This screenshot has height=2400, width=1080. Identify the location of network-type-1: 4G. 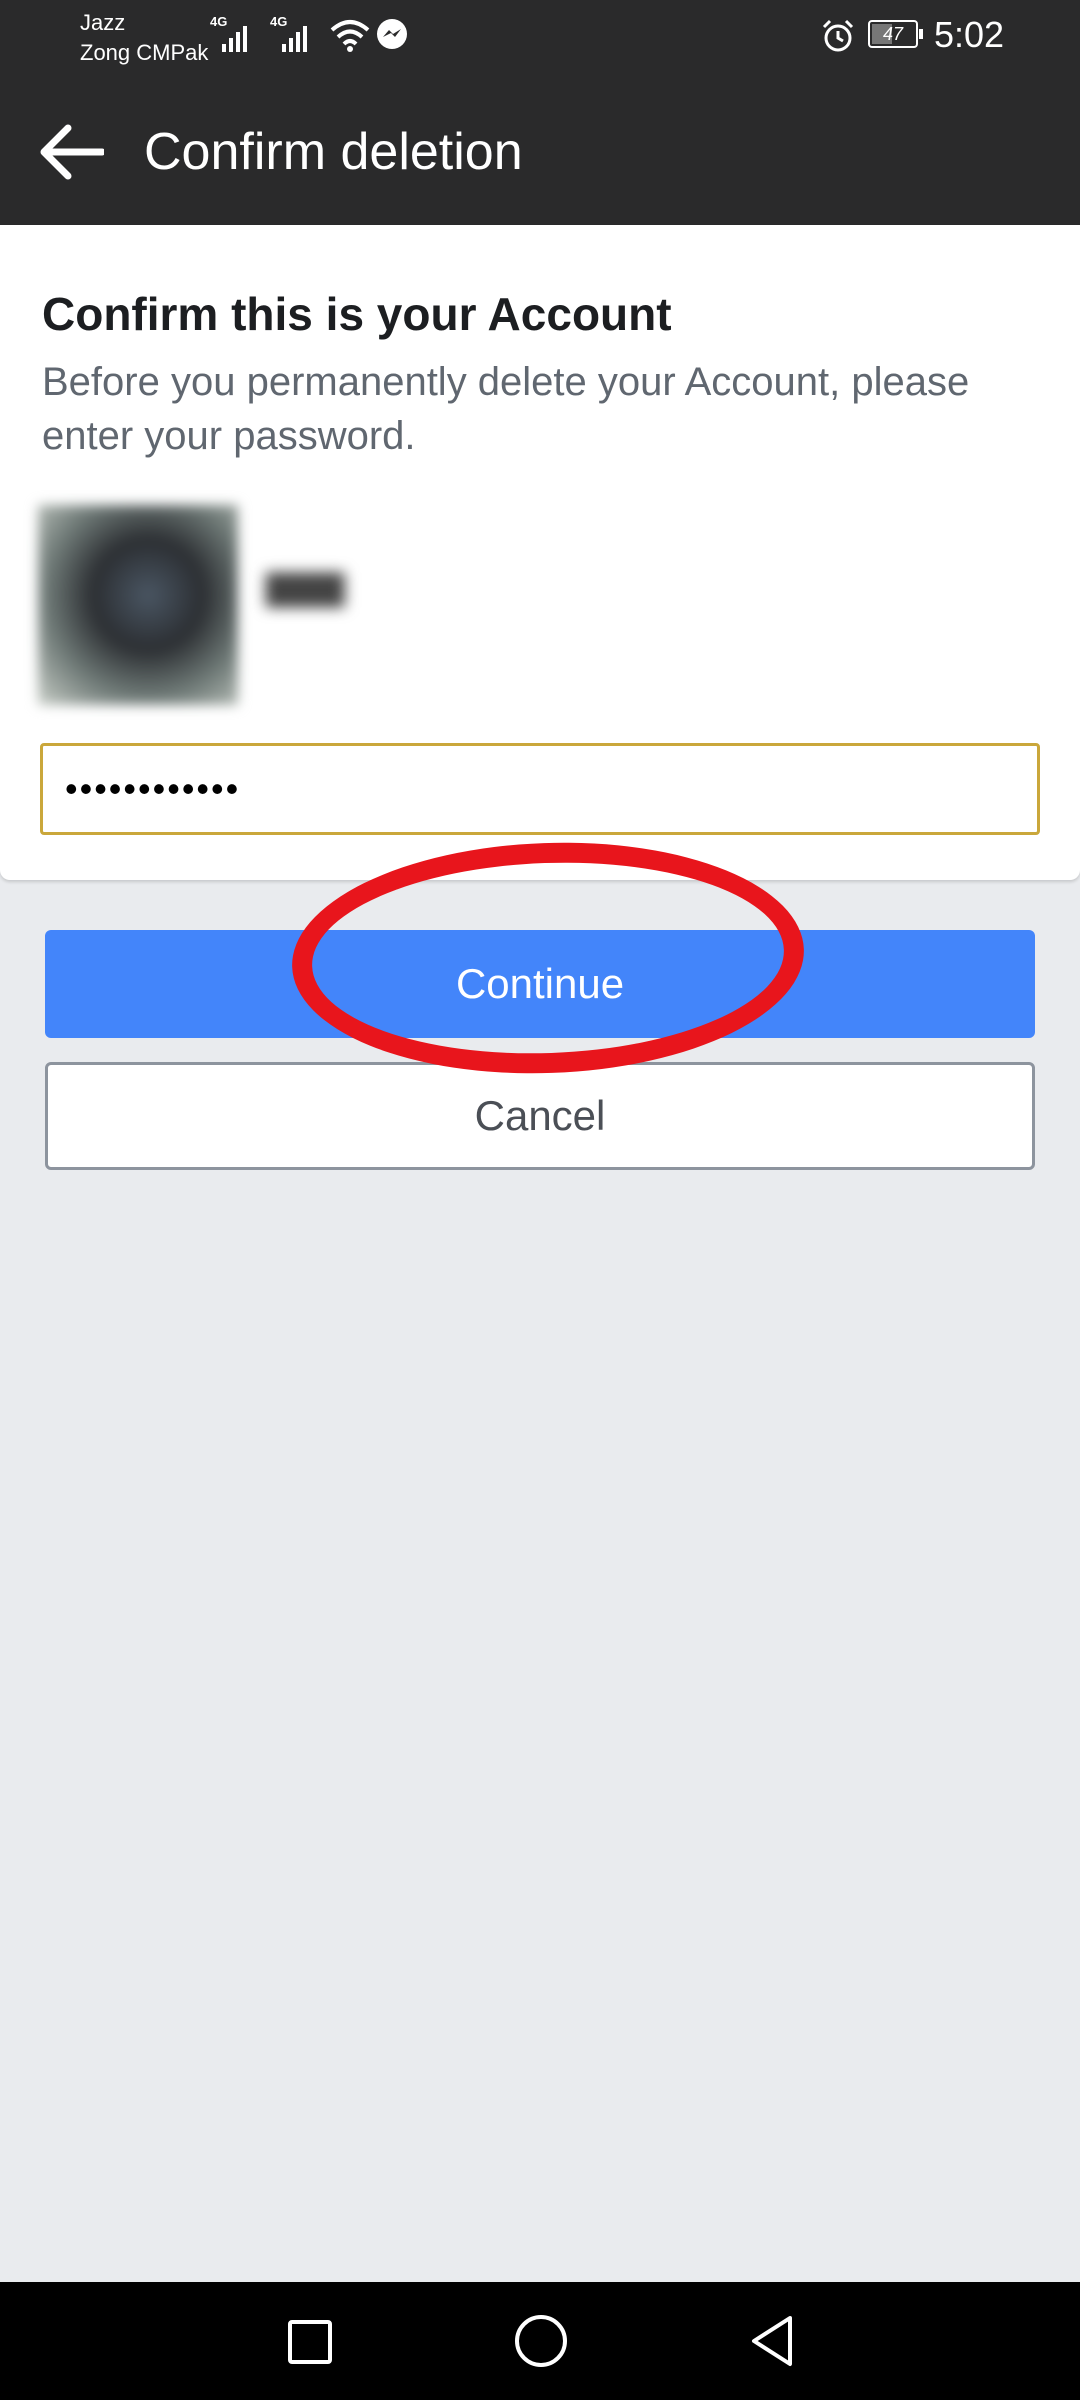
(219, 21).